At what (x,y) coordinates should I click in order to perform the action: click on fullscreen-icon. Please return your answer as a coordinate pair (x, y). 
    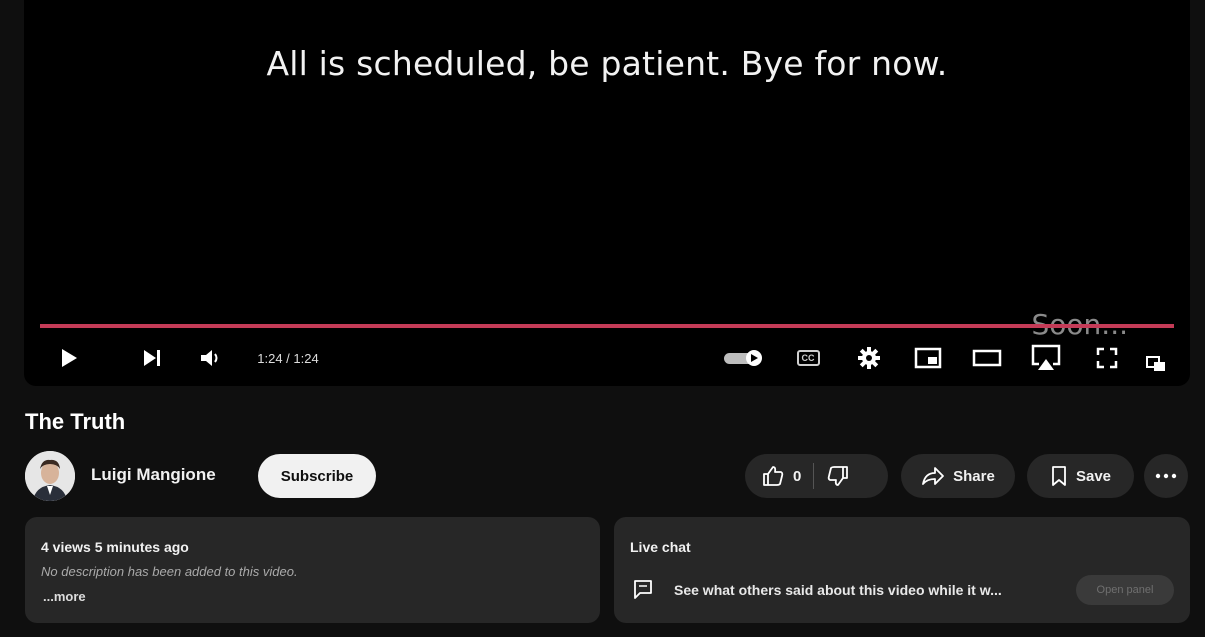
    Looking at the image, I should click on (1107, 358).